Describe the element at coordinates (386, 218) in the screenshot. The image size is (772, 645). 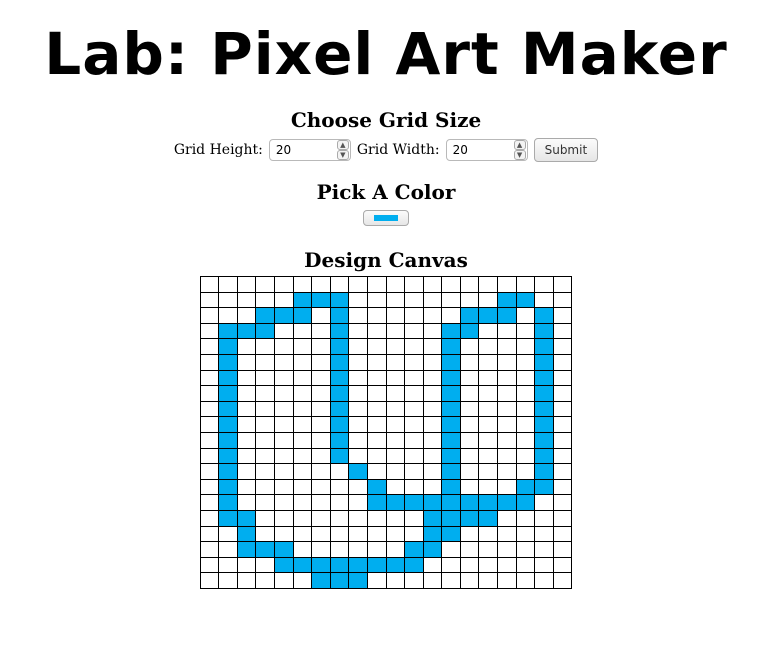
I see `color-picker-input` at that location.